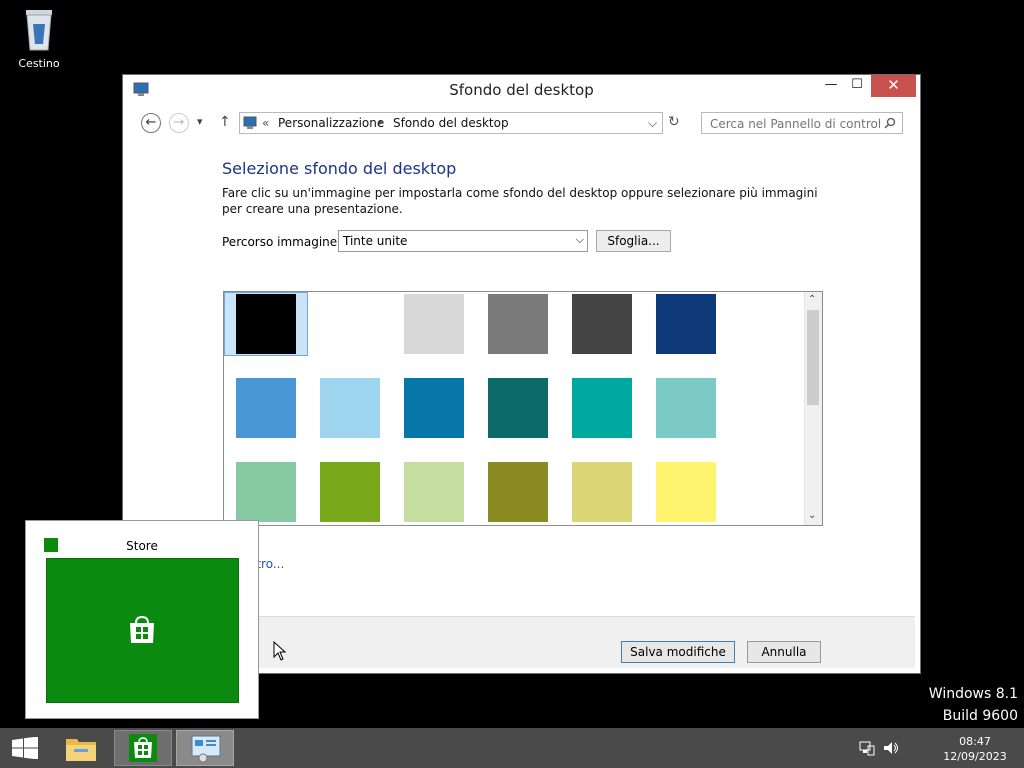 Image resolution: width=1024 pixels, height=768 pixels. I want to click on forward-button: →, so click(179, 123).